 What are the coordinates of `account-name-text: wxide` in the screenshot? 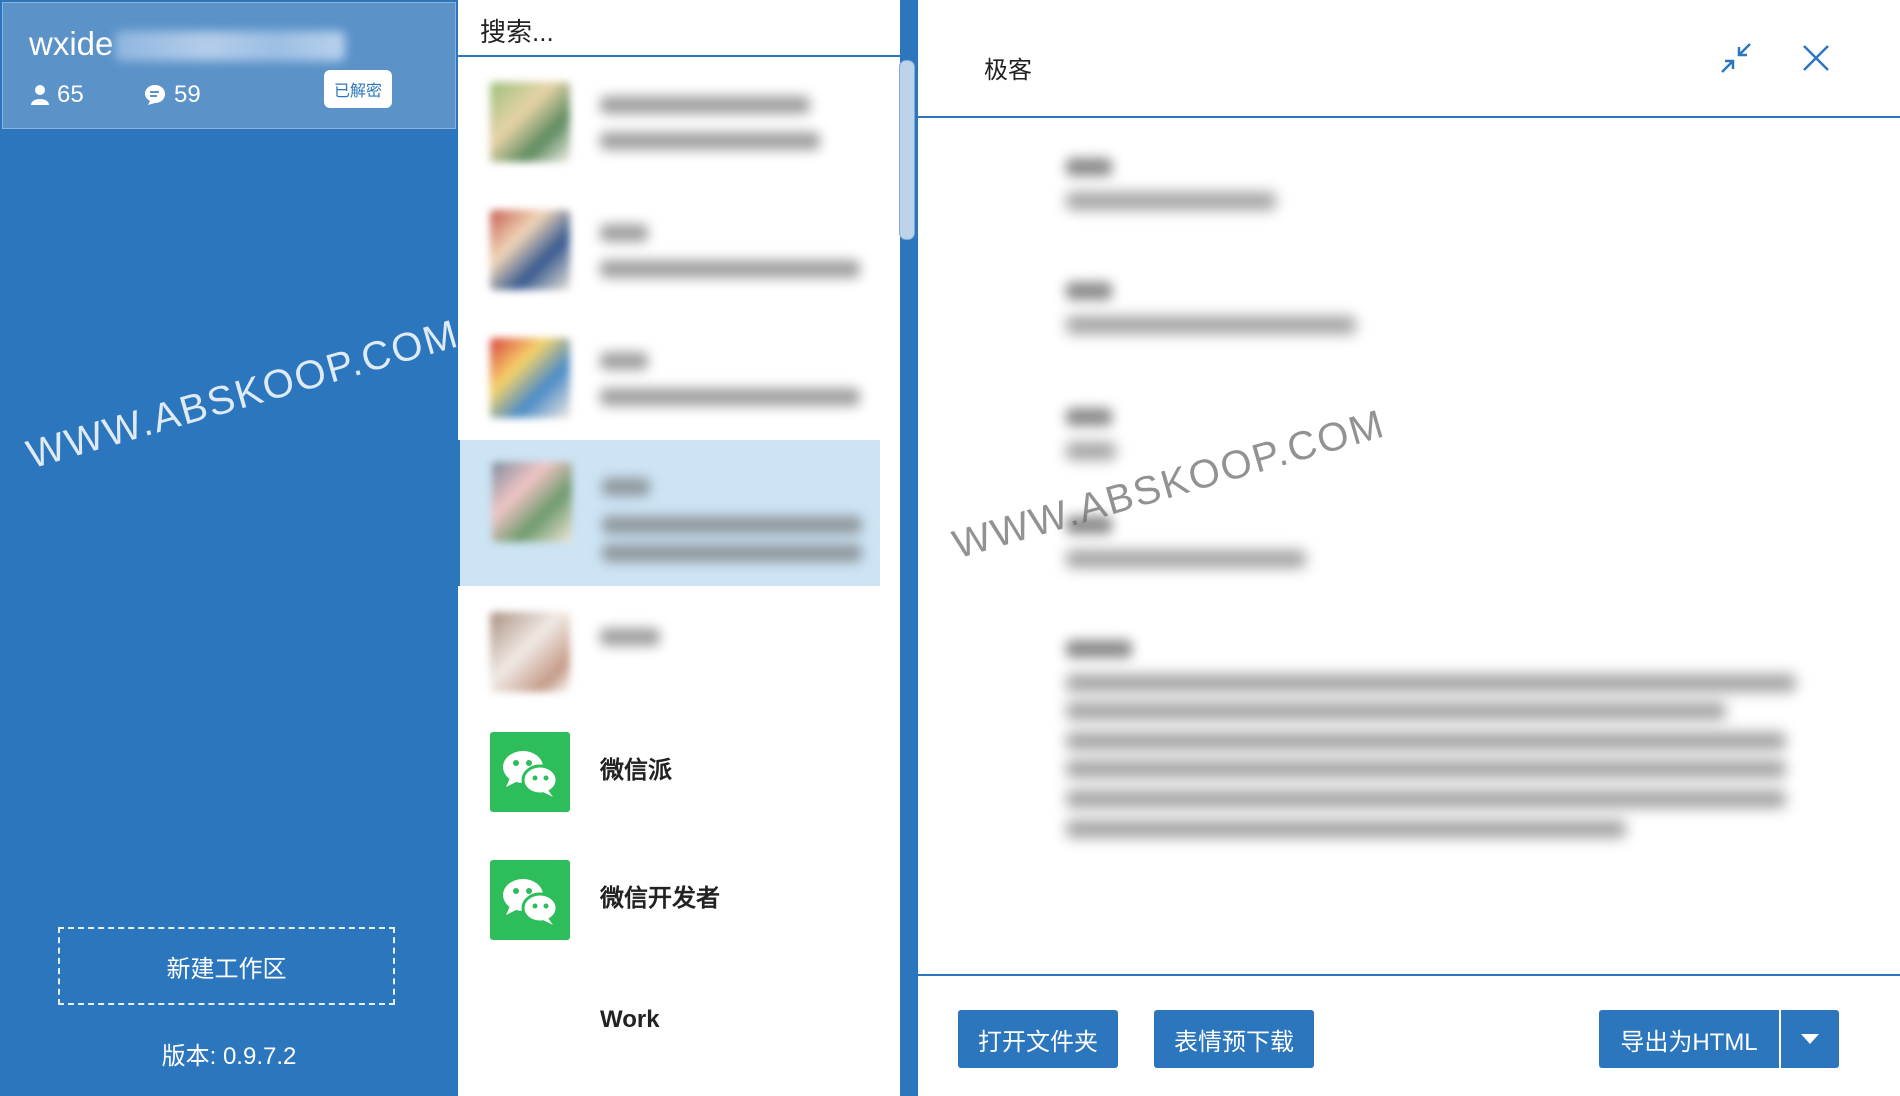 It's located at (71, 43).